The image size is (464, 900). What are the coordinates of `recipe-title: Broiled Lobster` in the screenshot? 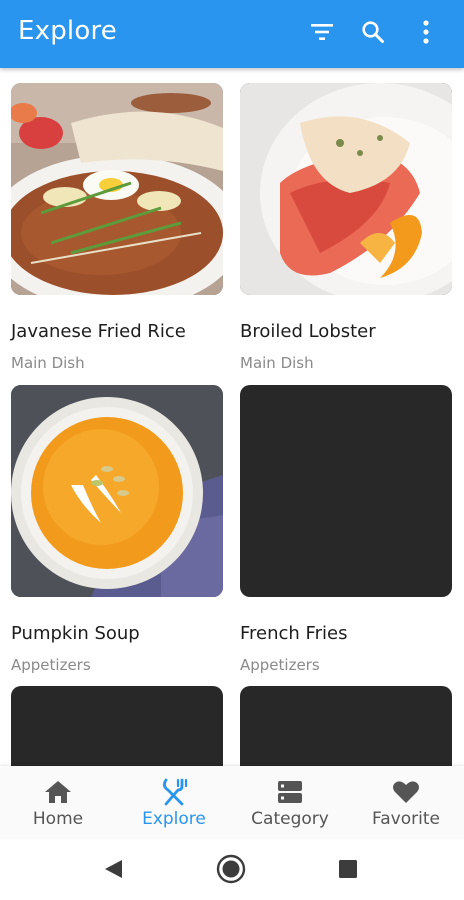 It's located at (308, 331).